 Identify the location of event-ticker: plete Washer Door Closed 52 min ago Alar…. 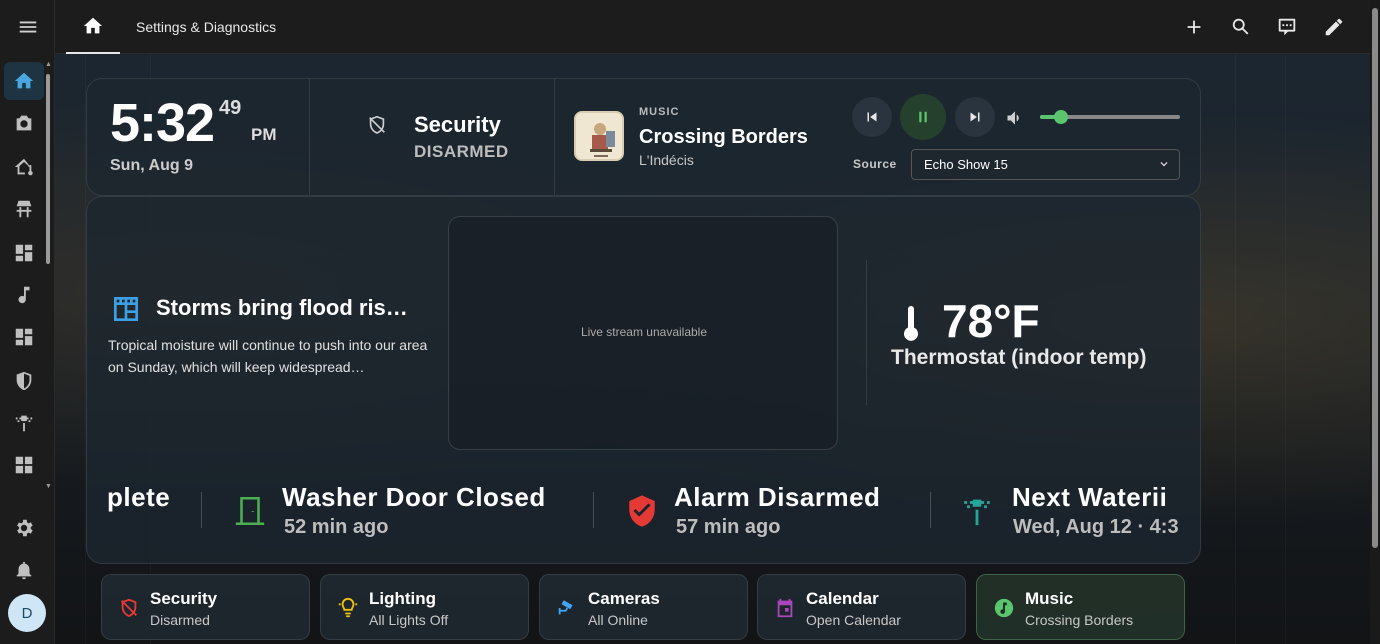
(643, 510).